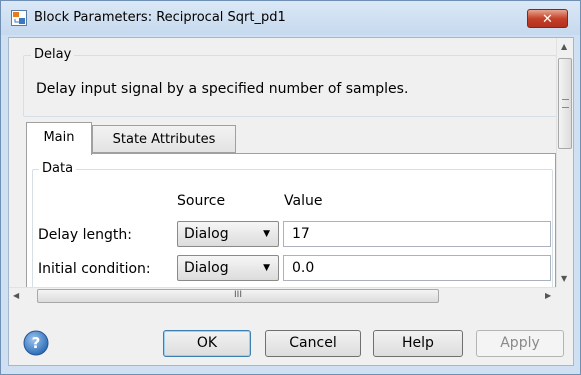 The image size is (581, 375). Describe the element at coordinates (303, 201) in the screenshot. I see `value-column-header: Value` at that location.